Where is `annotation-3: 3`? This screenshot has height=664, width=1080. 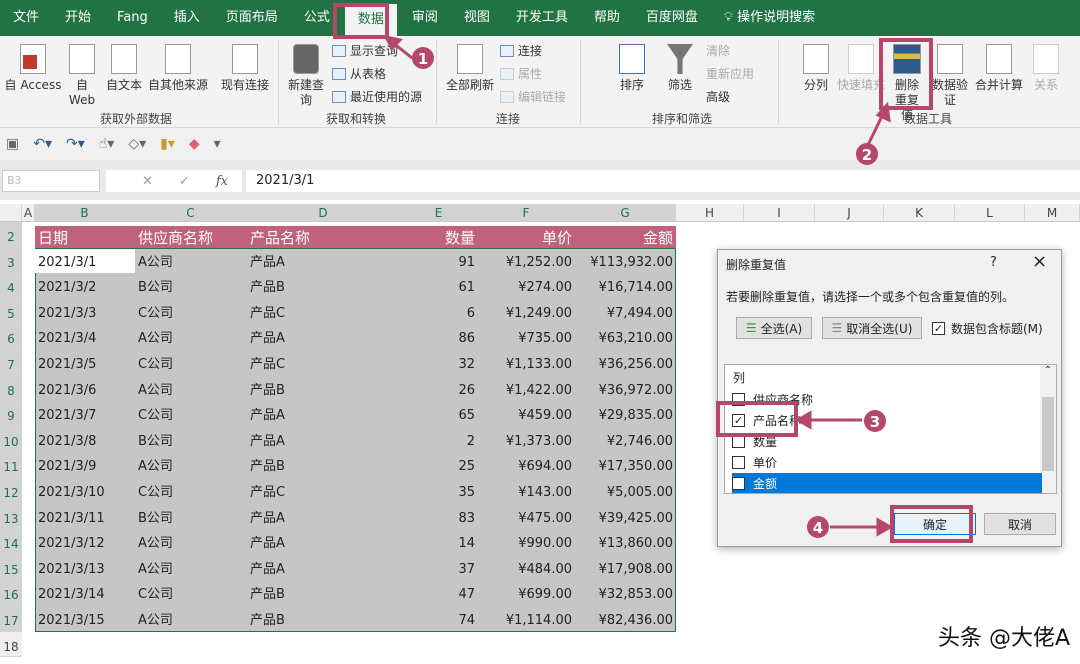 annotation-3: 3 is located at coordinates (875, 422).